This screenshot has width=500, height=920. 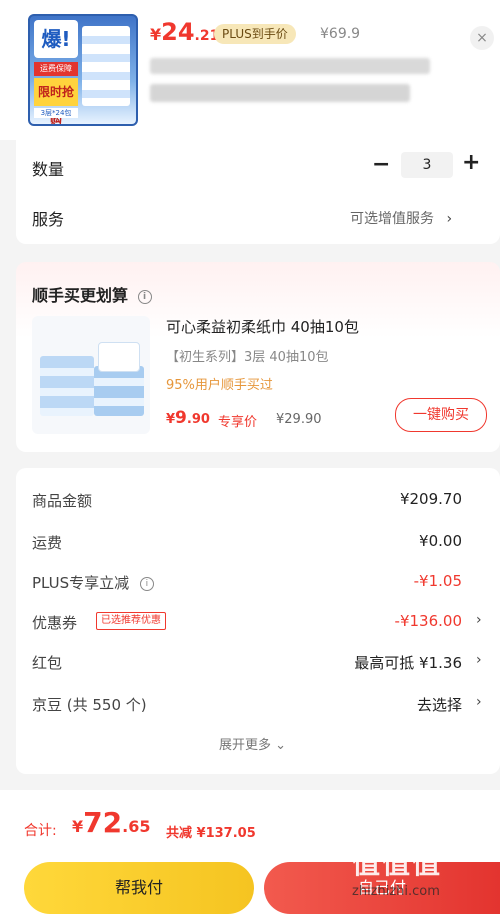 What do you see at coordinates (340, 34) in the screenshot?
I see `original-price: ¥69.9` at bounding box center [340, 34].